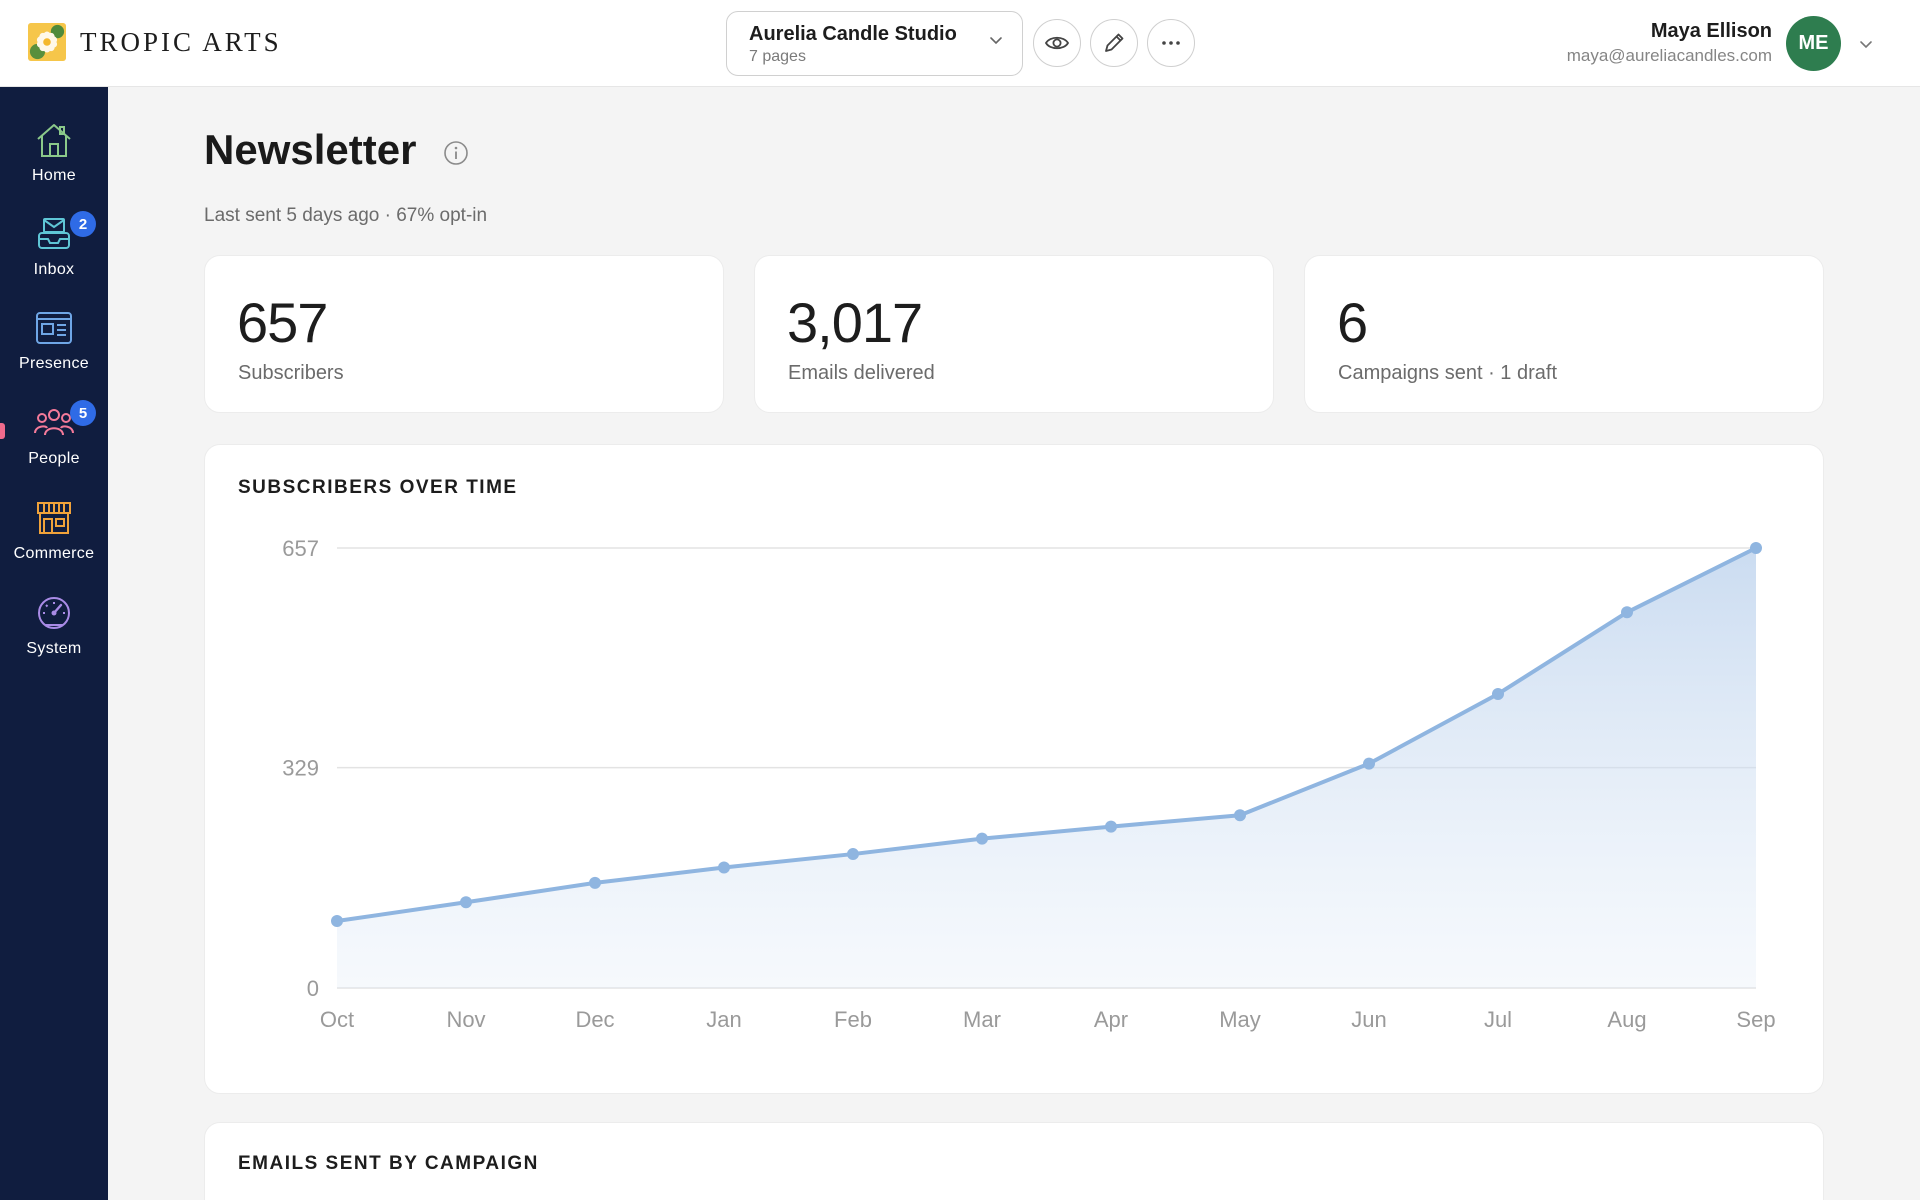  What do you see at coordinates (54, 140) in the screenshot?
I see `home-icon` at bounding box center [54, 140].